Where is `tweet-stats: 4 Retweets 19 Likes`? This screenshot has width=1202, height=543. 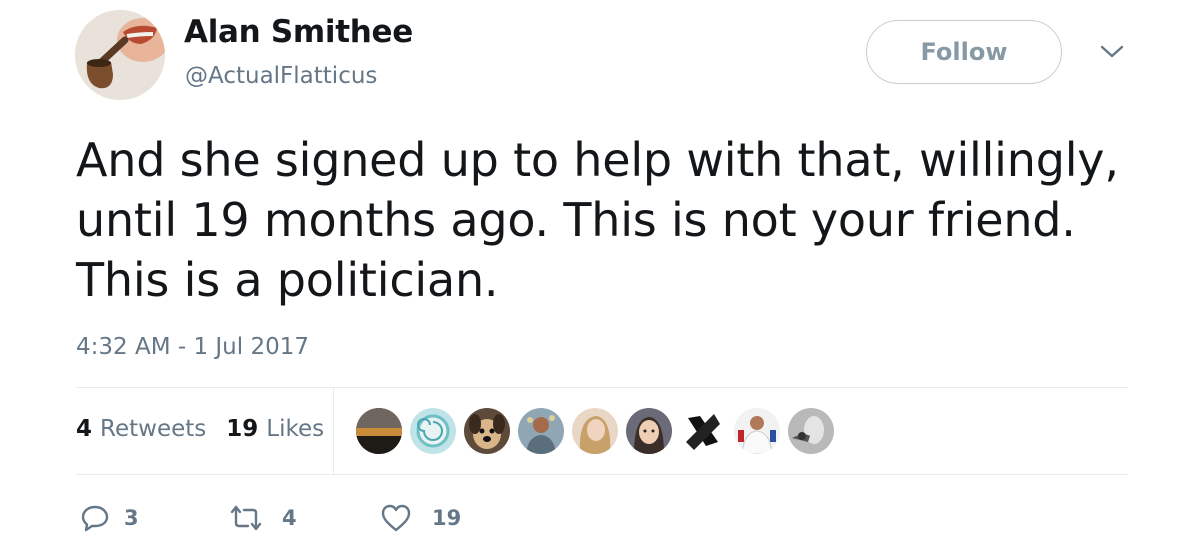 tweet-stats: 4 Retweets 19 Likes is located at coordinates (200, 429).